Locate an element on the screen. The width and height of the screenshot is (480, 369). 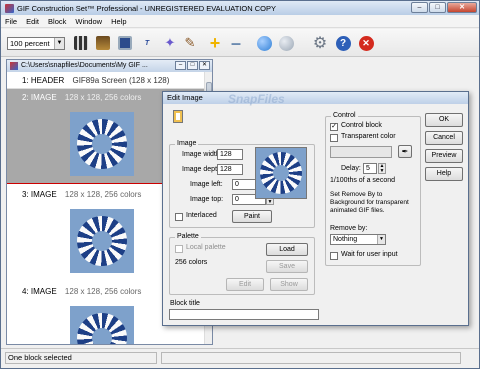
interlaced-checkbox is located at coordinates (179, 217).